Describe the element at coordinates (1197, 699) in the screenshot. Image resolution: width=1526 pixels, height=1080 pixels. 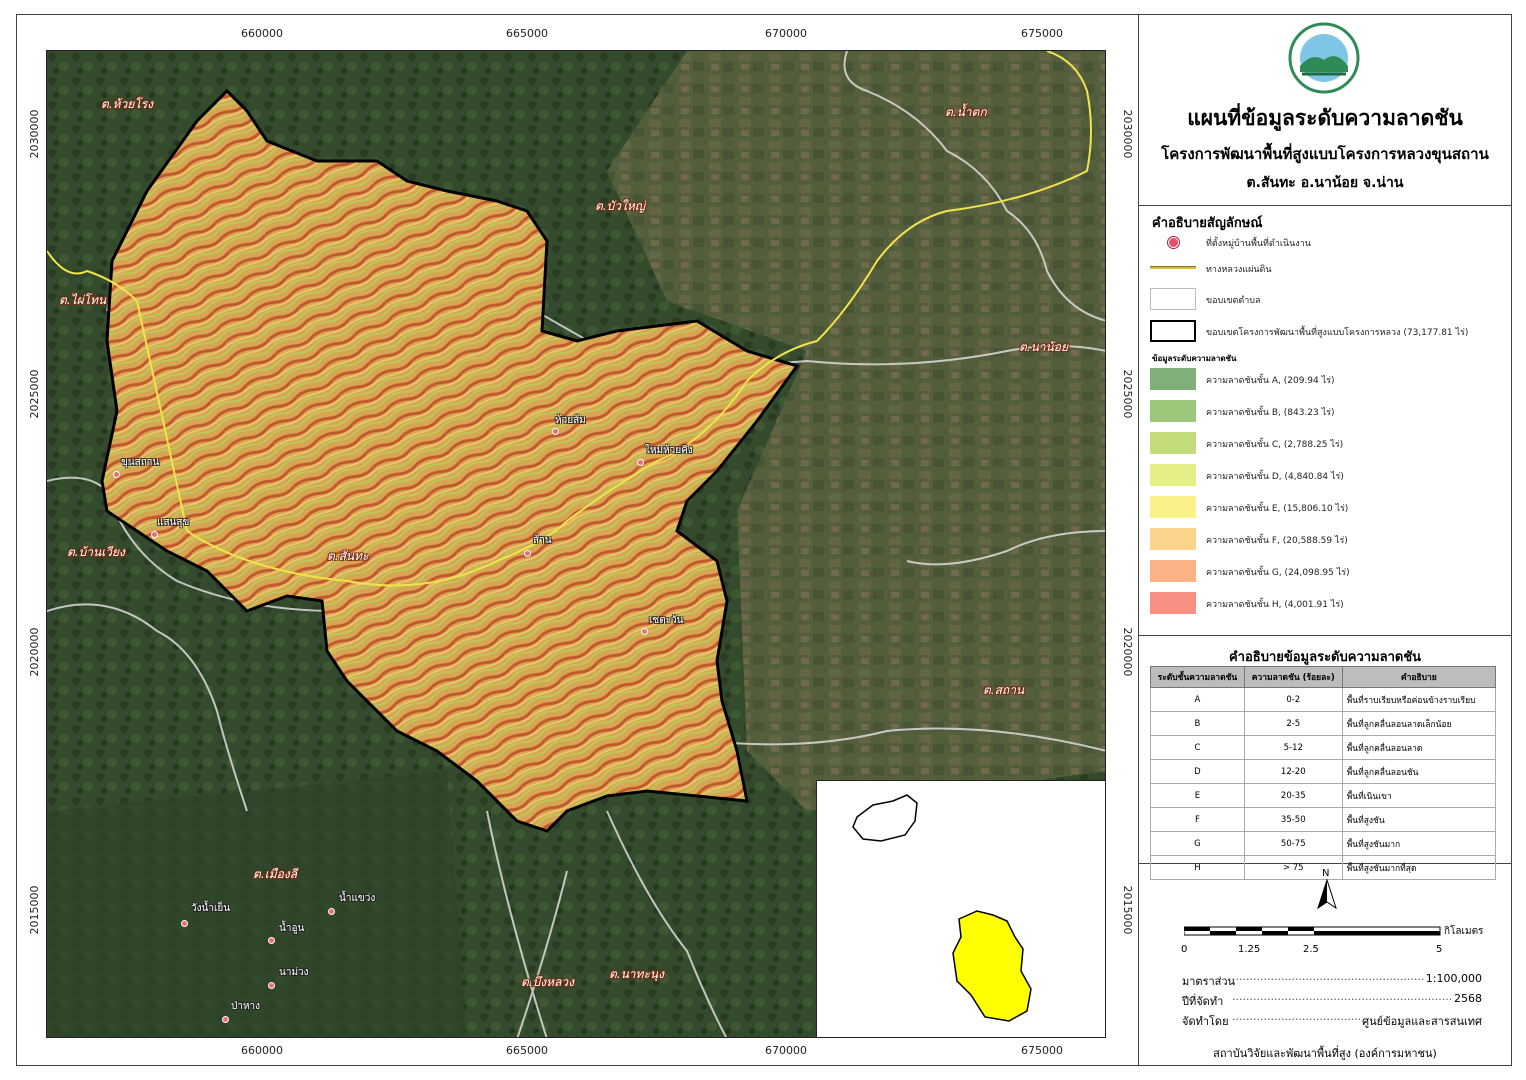
I see `table-cell: A` at that location.